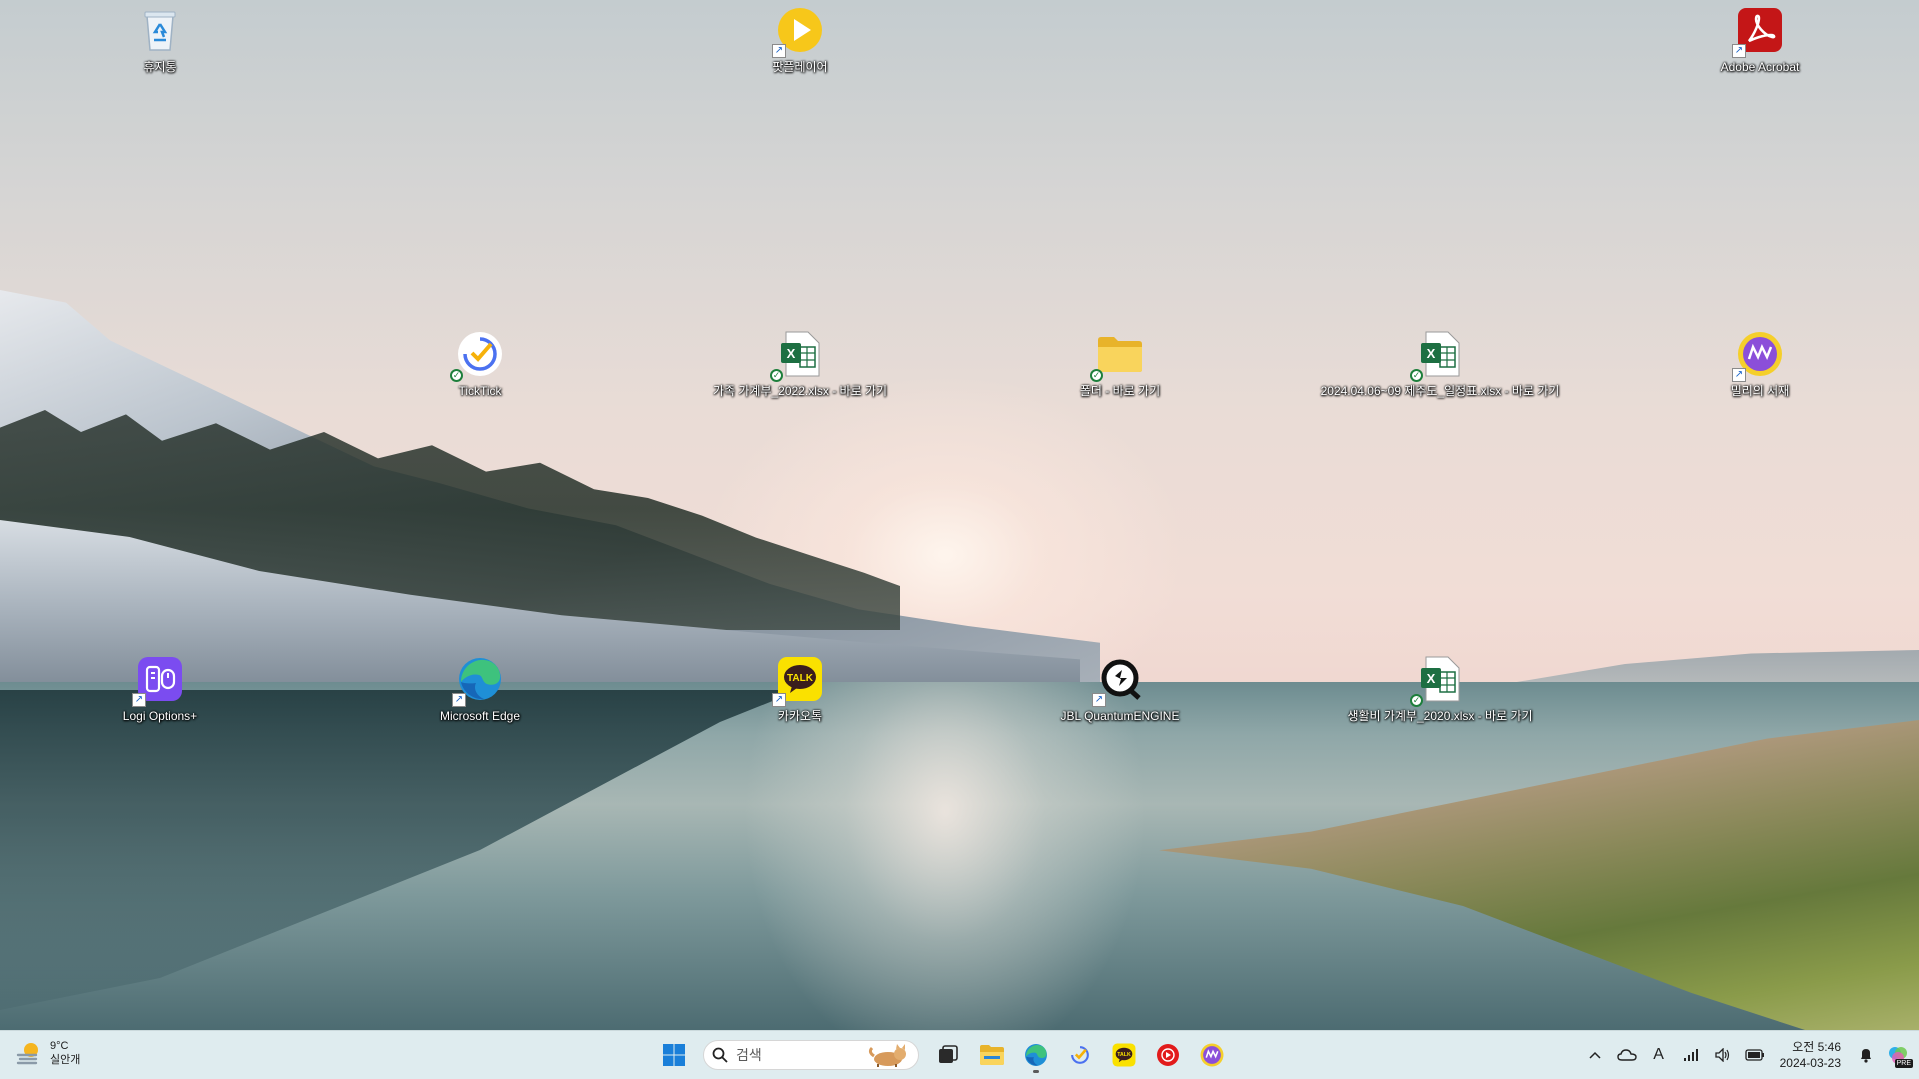 The image size is (1919, 1079). I want to click on taskbar-millie, so click(1212, 1055).